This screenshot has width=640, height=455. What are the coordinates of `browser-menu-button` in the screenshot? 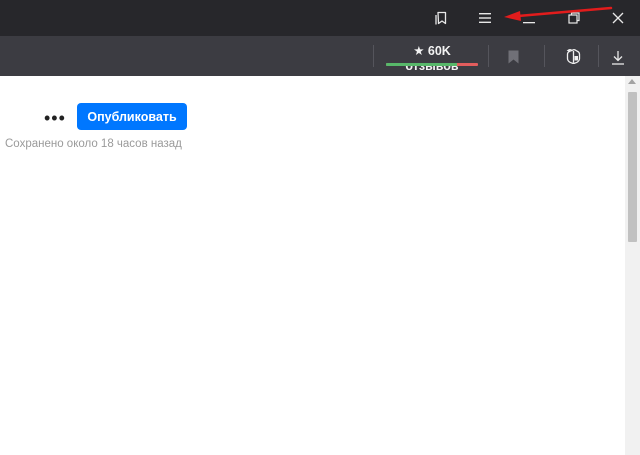 It's located at (485, 18).